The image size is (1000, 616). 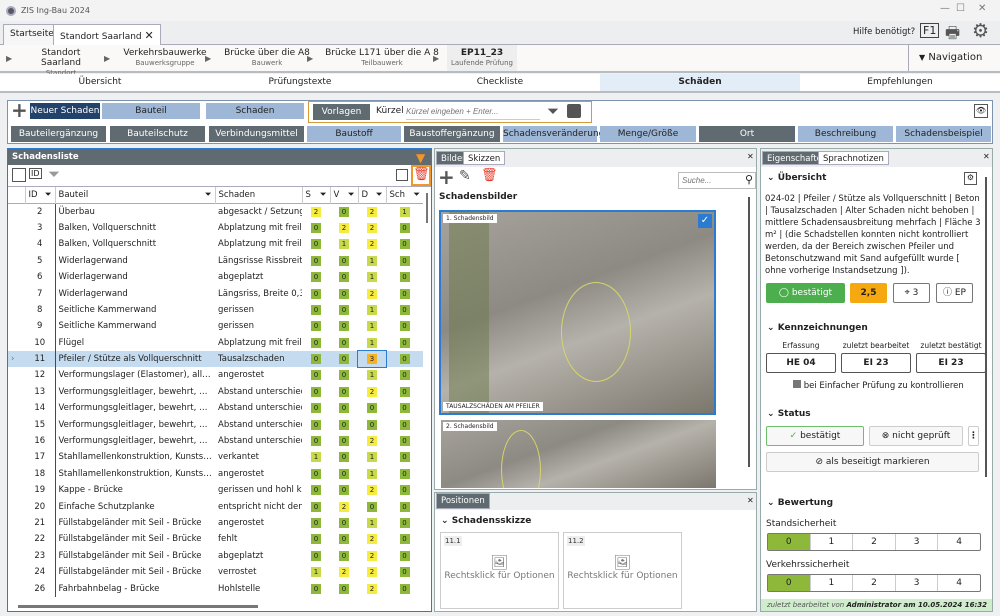 I want to click on column-header: D ⏷, so click(x=371, y=195).